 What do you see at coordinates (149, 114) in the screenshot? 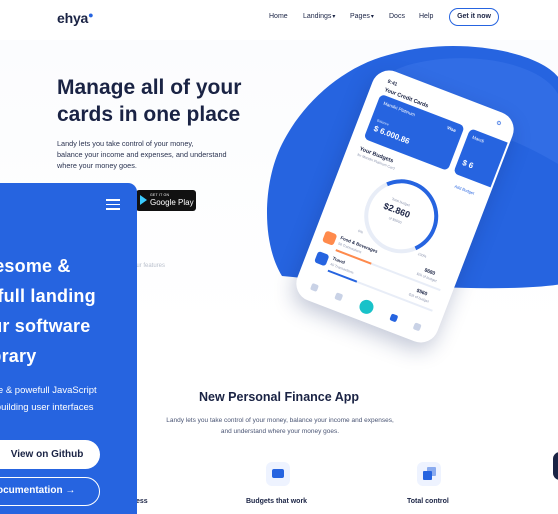
I see `hero-title-line: cards in one place` at bounding box center [149, 114].